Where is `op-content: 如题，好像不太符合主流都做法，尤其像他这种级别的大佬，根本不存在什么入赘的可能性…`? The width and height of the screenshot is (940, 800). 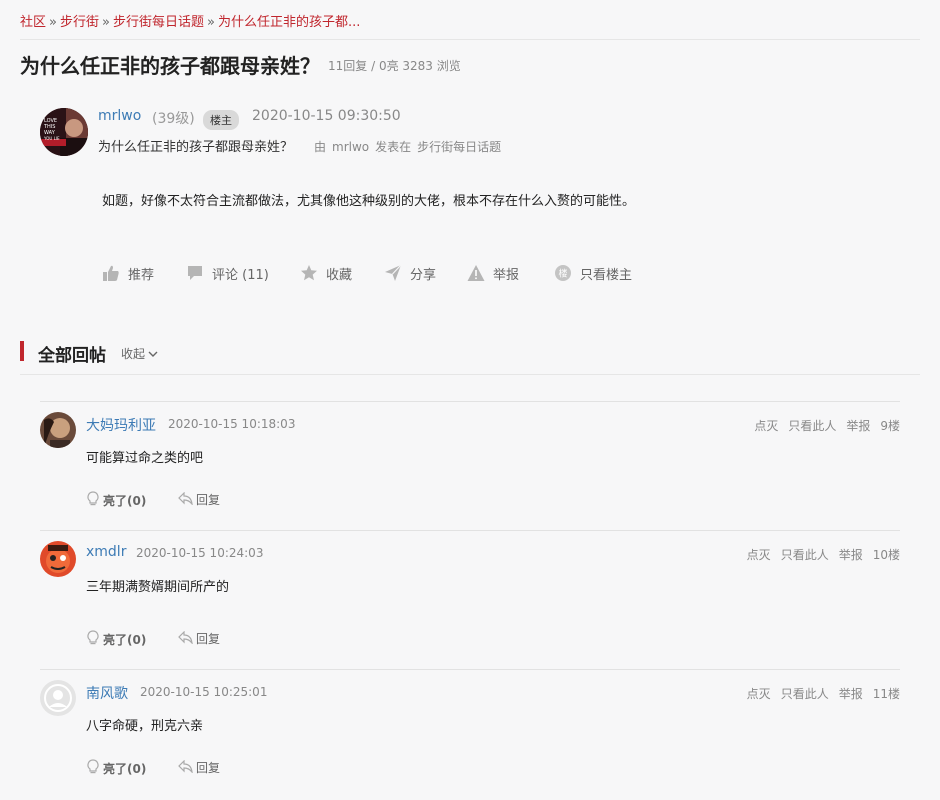
op-content: 如题，好像不太符合主流都做法，尤其像他这种级别的大佬，根本不存在什么入赘的可能性… is located at coordinates (369, 201).